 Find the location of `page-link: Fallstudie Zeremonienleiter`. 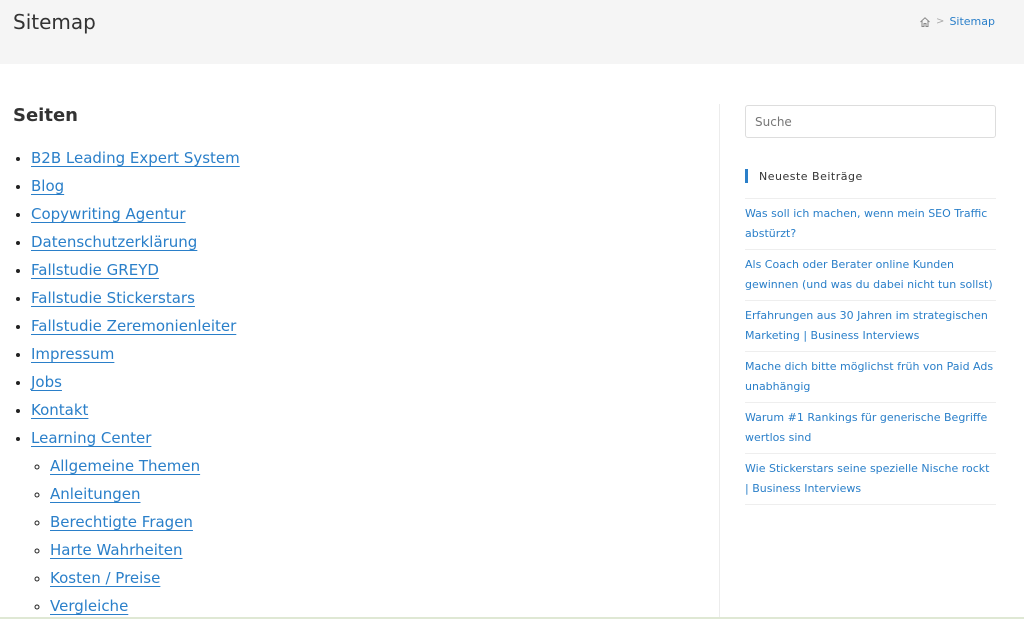

page-link: Fallstudie Zeremonienleiter is located at coordinates (133, 326).